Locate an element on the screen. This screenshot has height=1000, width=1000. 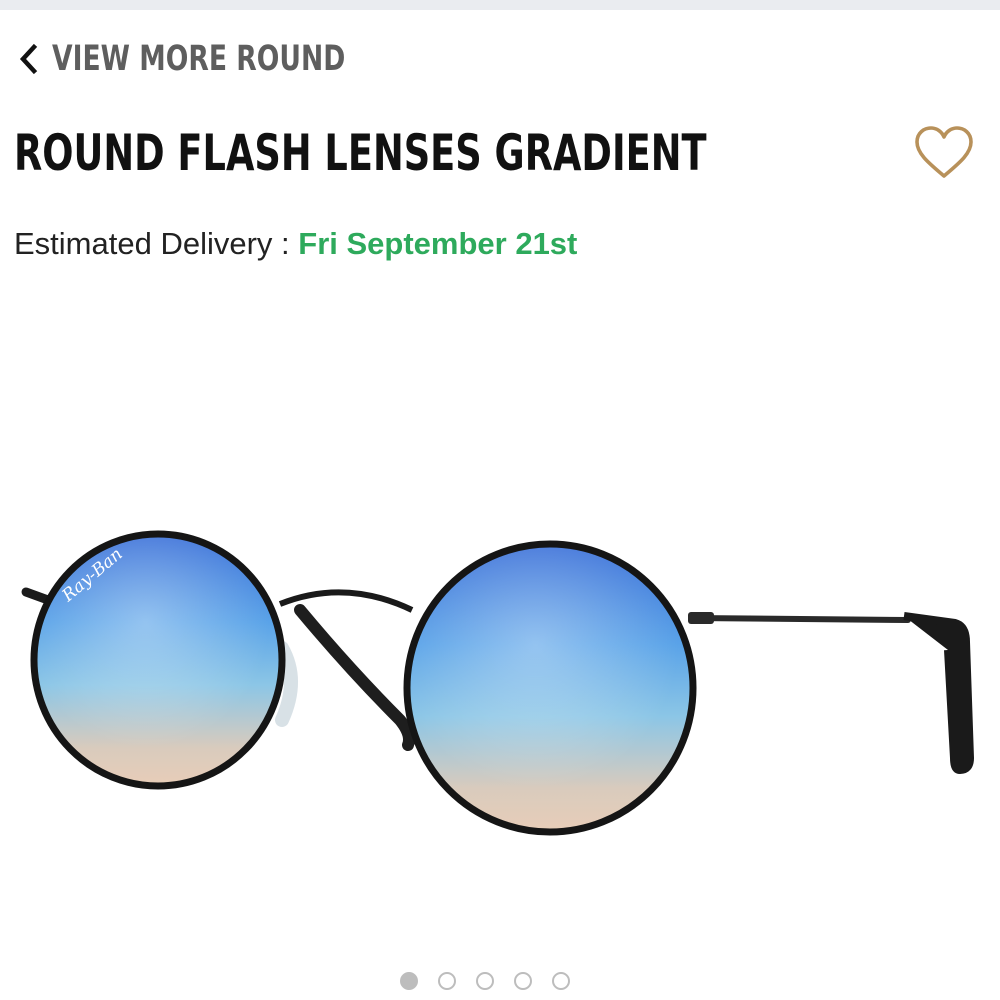
delivery-label: Estimated Delivery : is located at coordinates (152, 243).